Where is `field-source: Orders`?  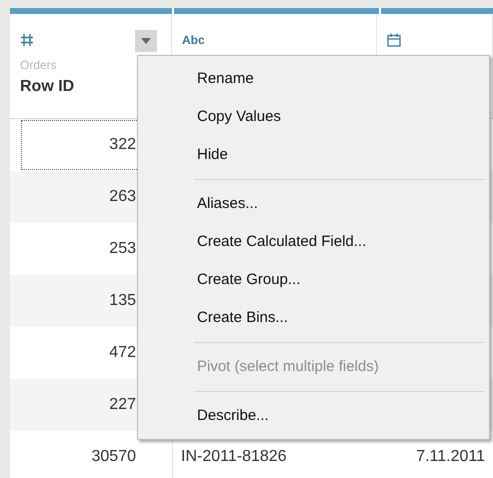
field-source: Orders is located at coordinates (39, 65).